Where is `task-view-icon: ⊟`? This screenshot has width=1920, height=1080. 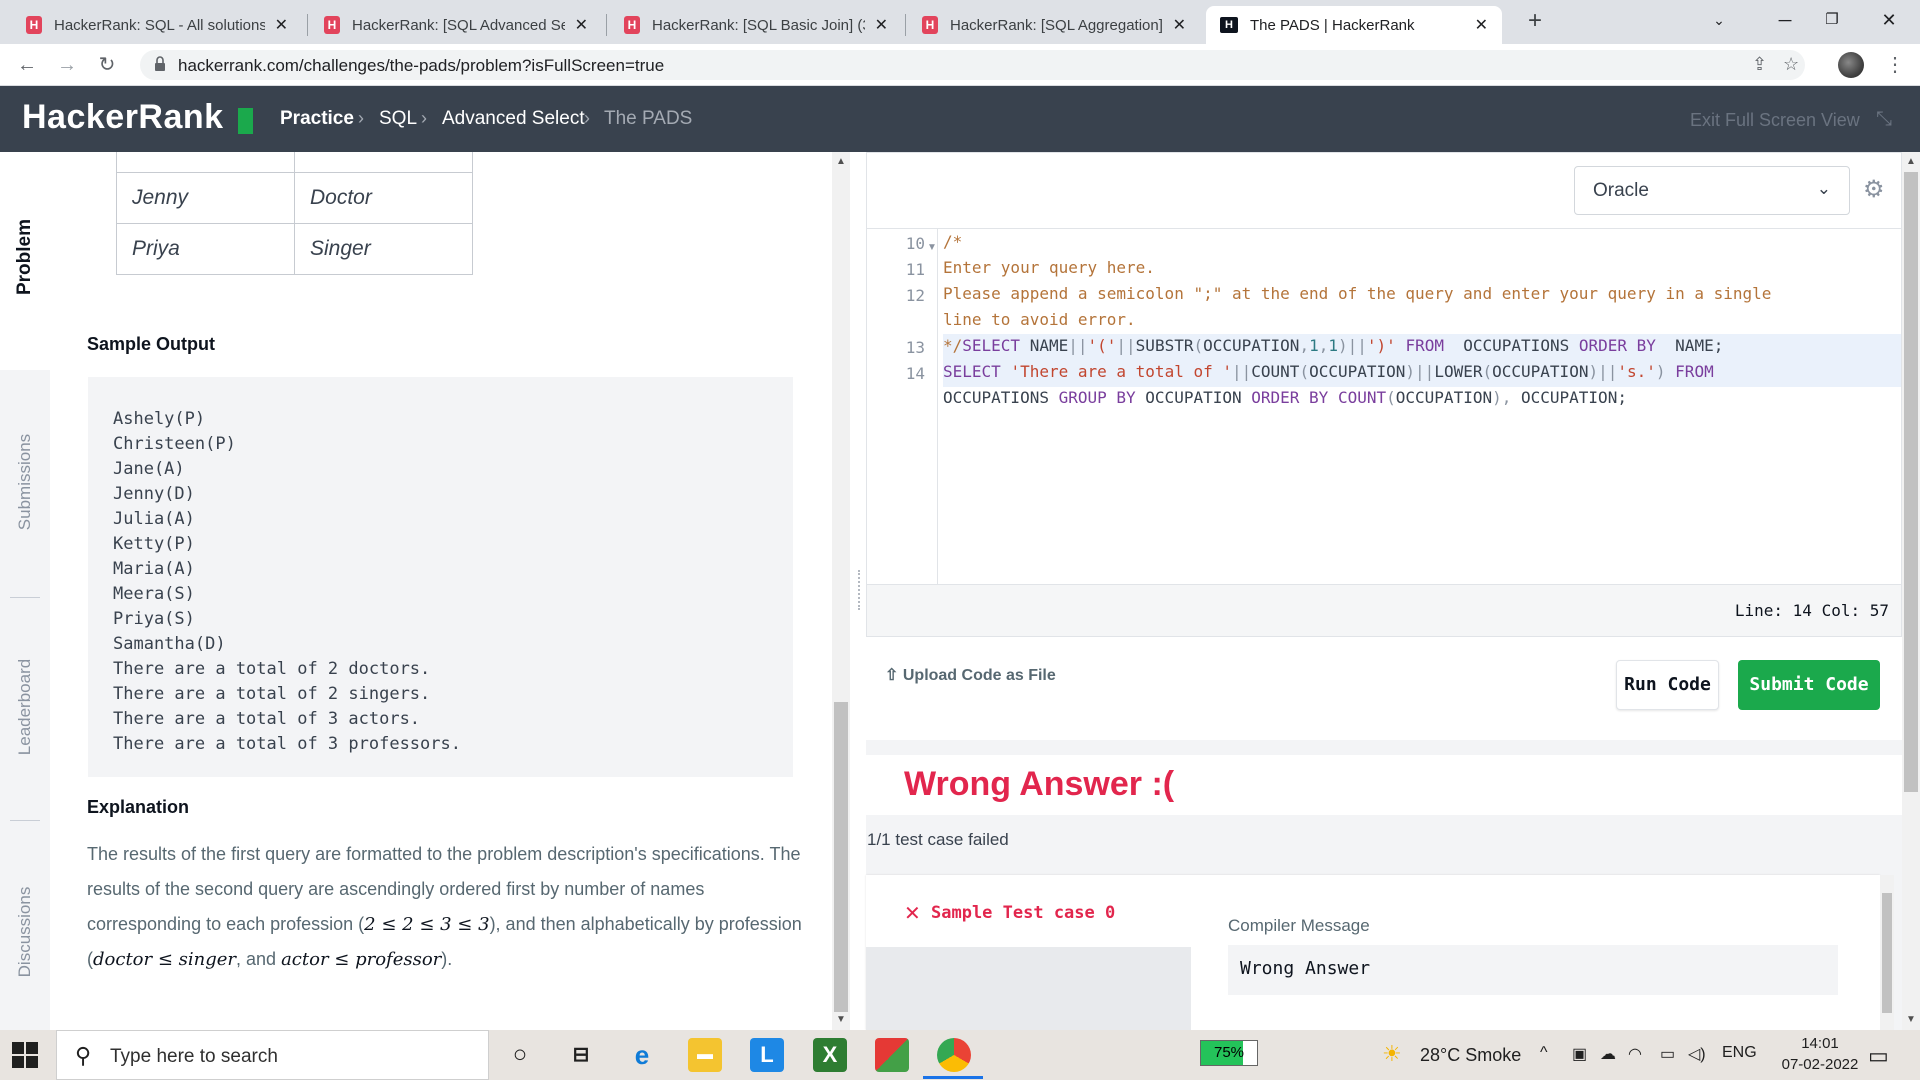
task-view-icon: ⊟ is located at coordinates (581, 1055).